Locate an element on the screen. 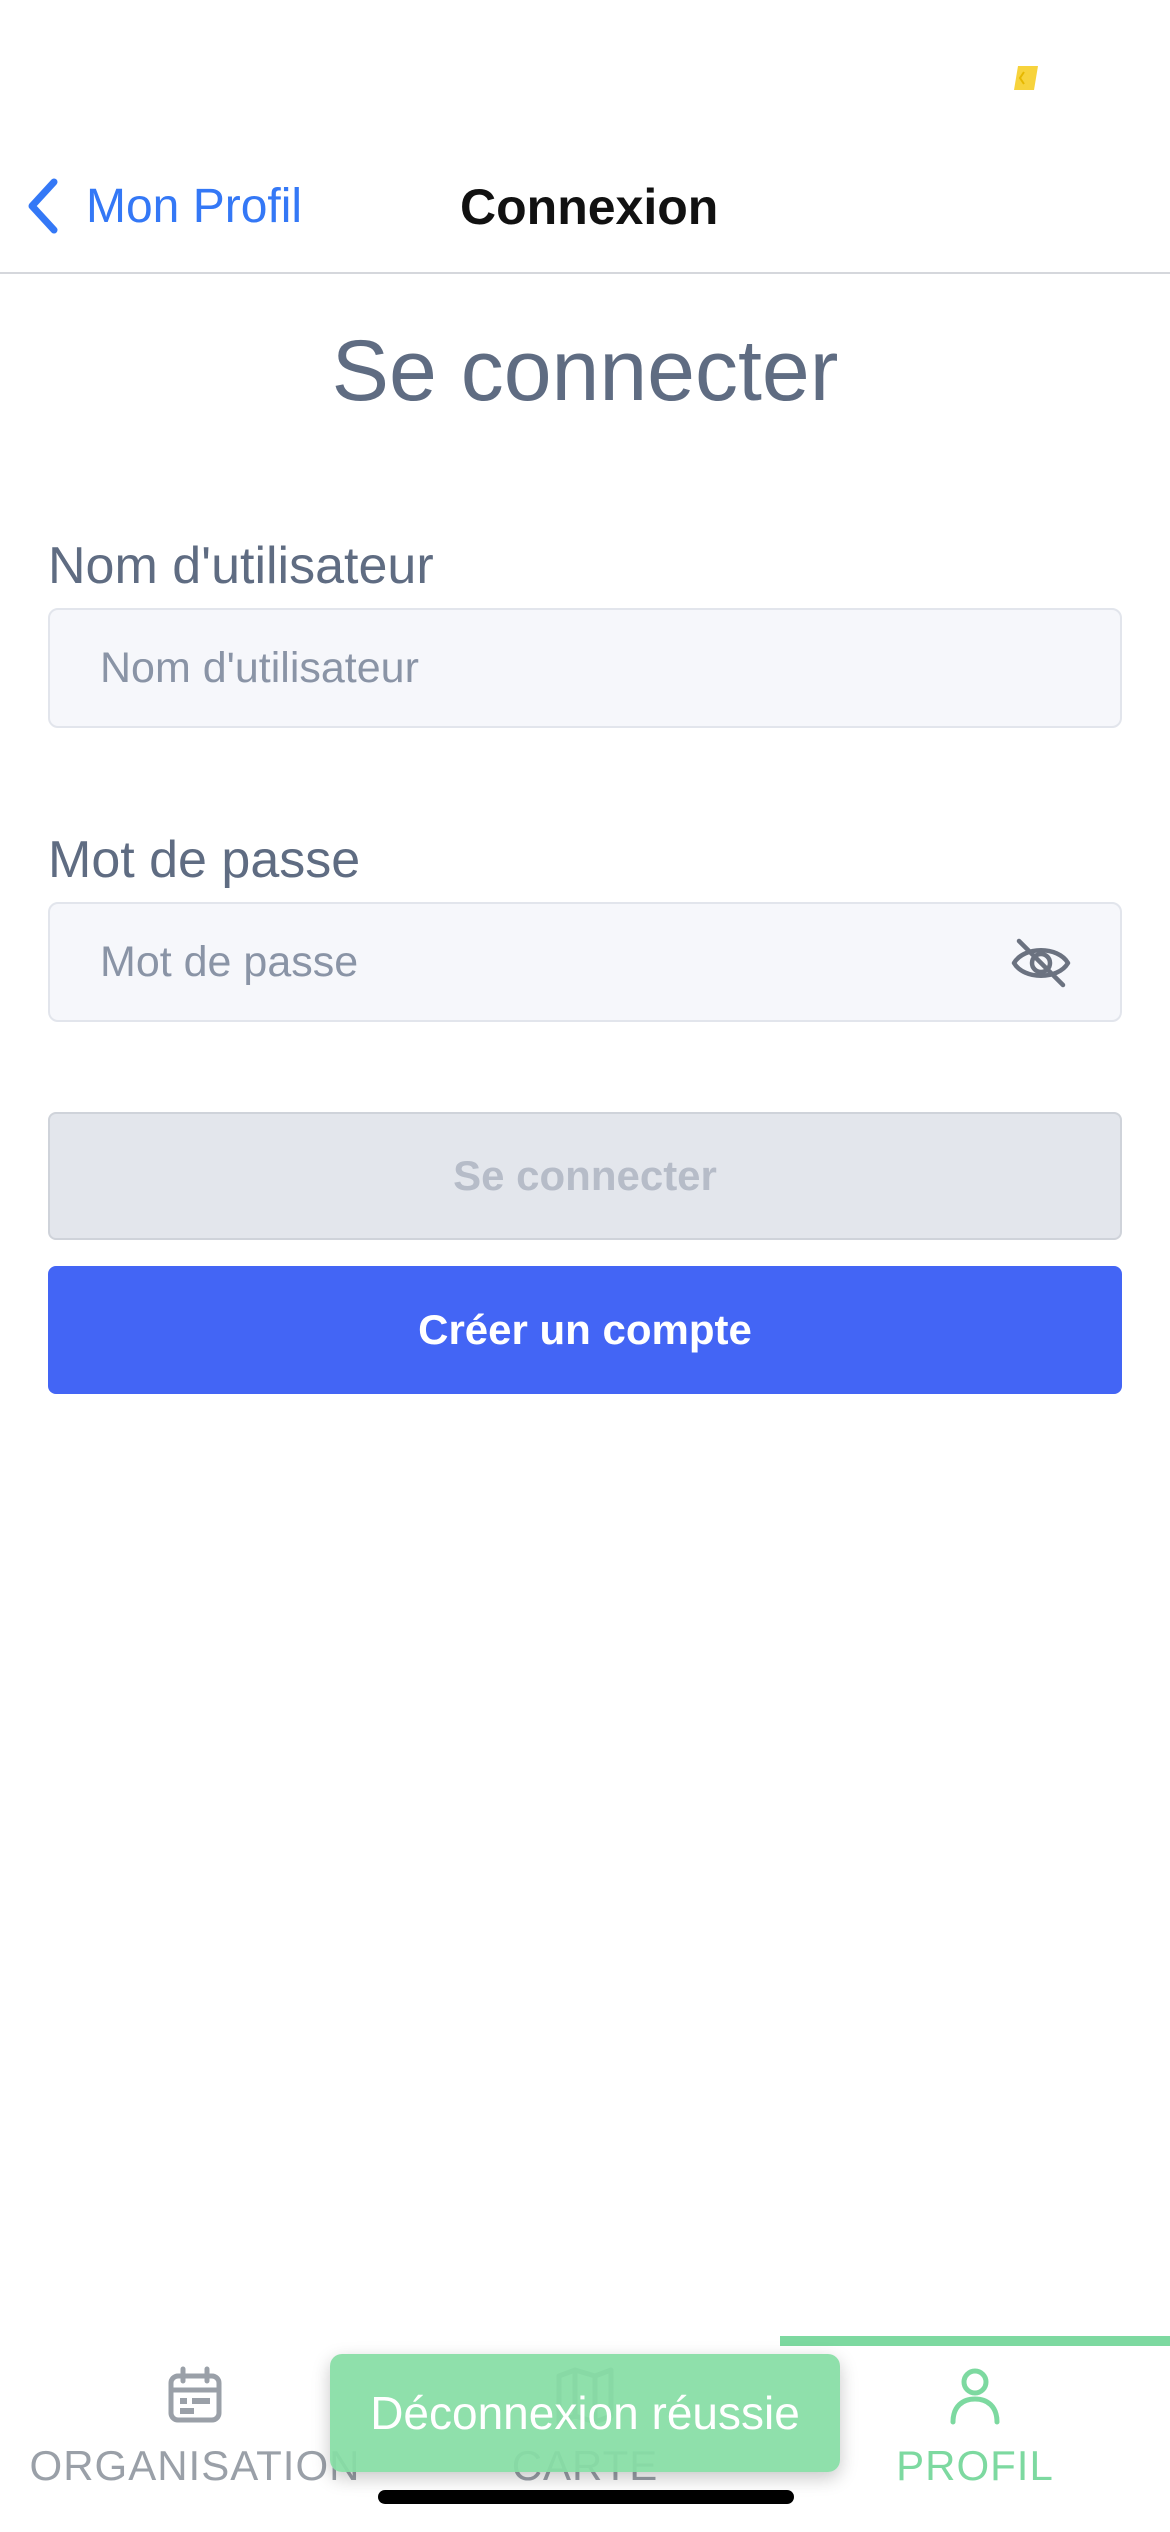  eye-off-icon is located at coordinates (1041, 963).